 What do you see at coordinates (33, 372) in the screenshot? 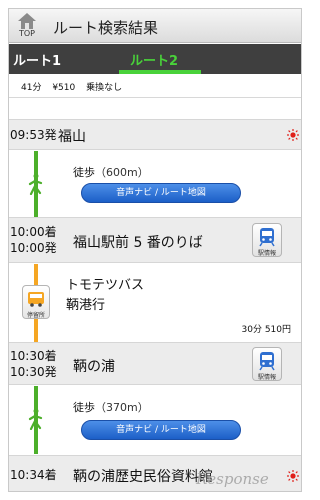
I see `stop2-depart-time: 10:30発` at bounding box center [33, 372].